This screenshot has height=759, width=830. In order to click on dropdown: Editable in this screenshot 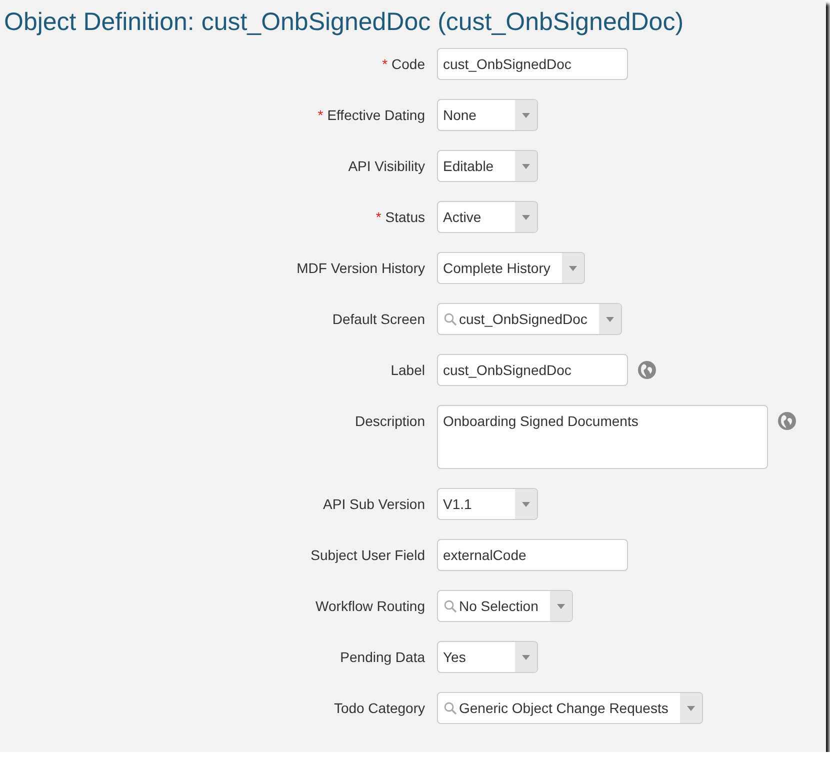, I will do `click(487, 166)`.